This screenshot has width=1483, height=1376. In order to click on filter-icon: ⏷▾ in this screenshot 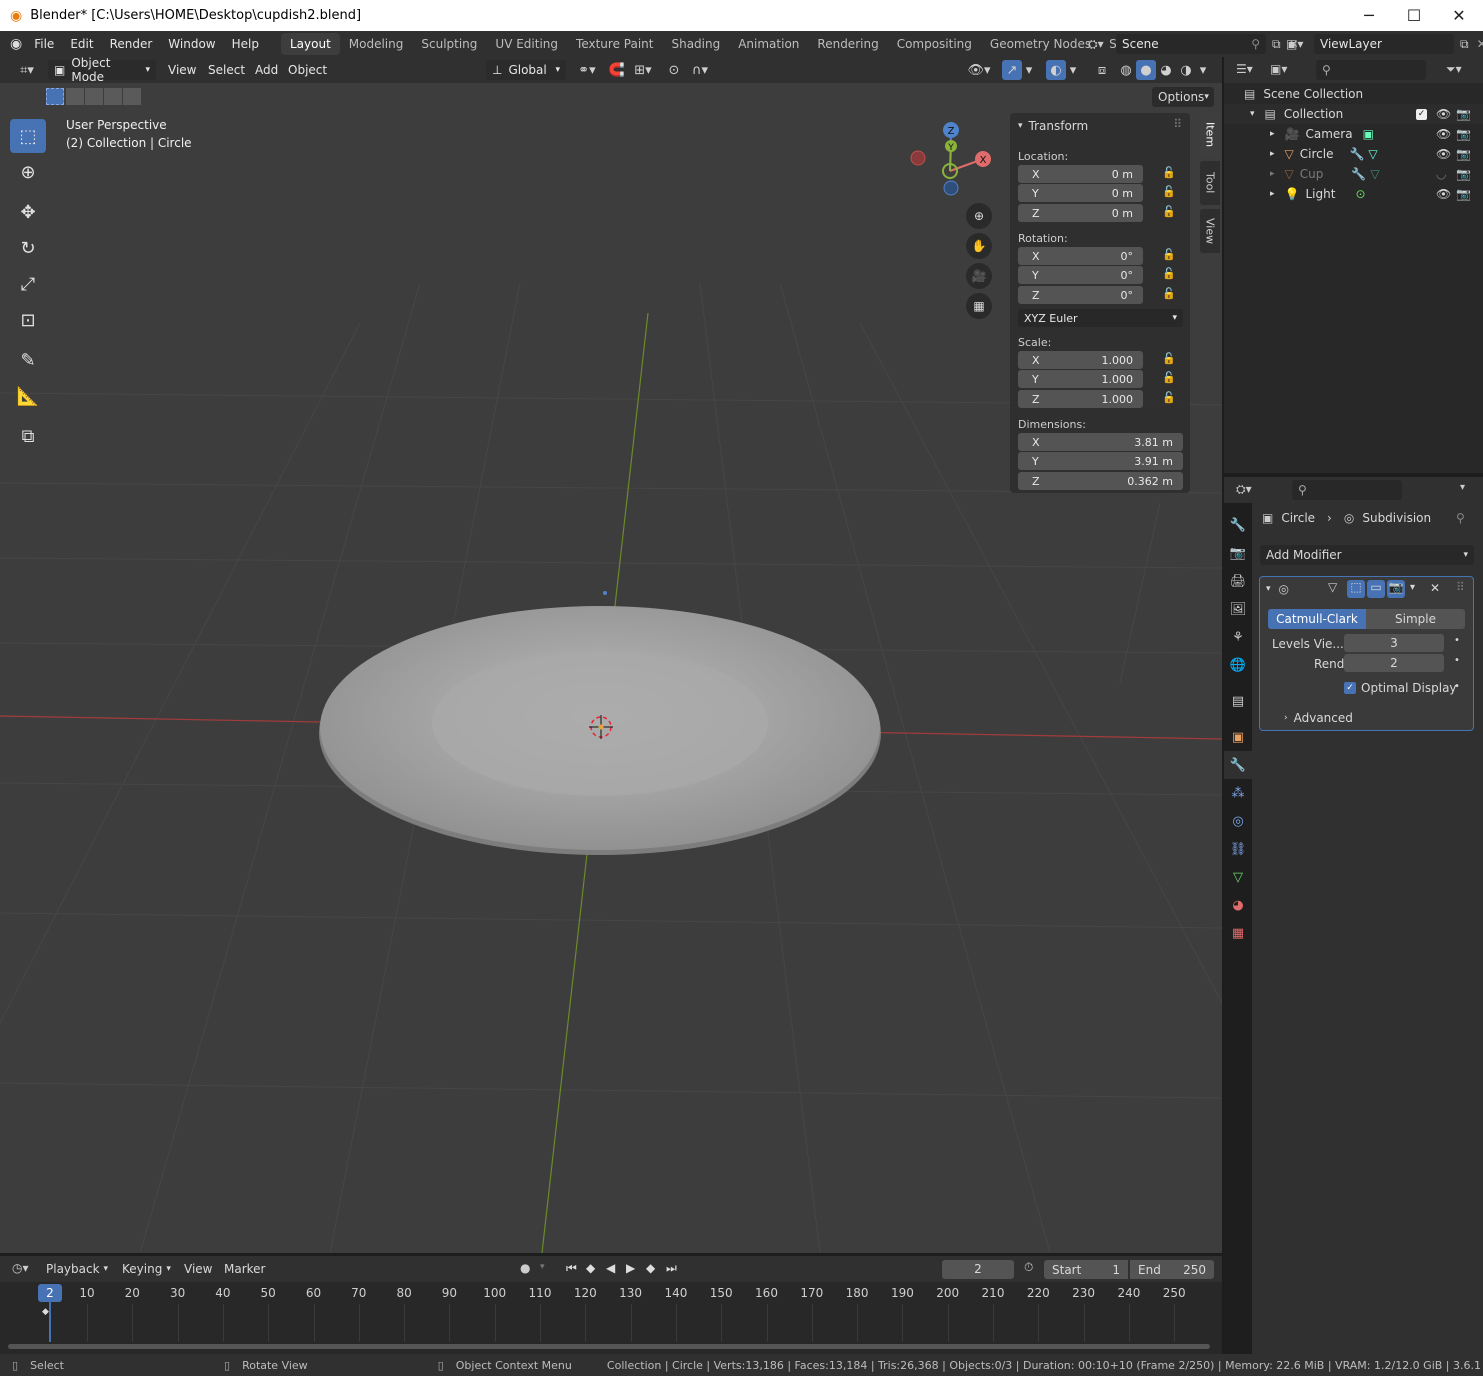, I will do `click(1454, 69)`.